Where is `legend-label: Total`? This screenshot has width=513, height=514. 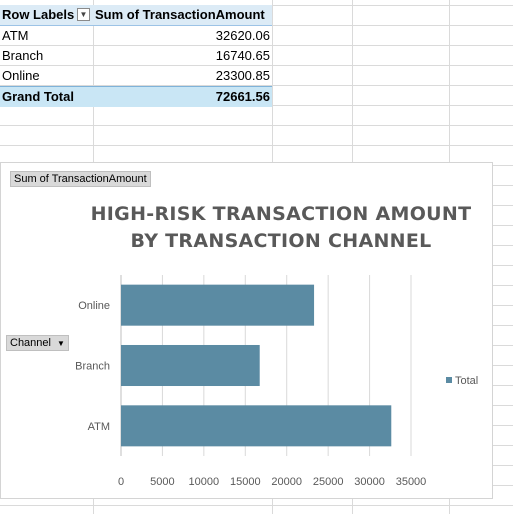 legend-label: Total is located at coordinates (466, 381).